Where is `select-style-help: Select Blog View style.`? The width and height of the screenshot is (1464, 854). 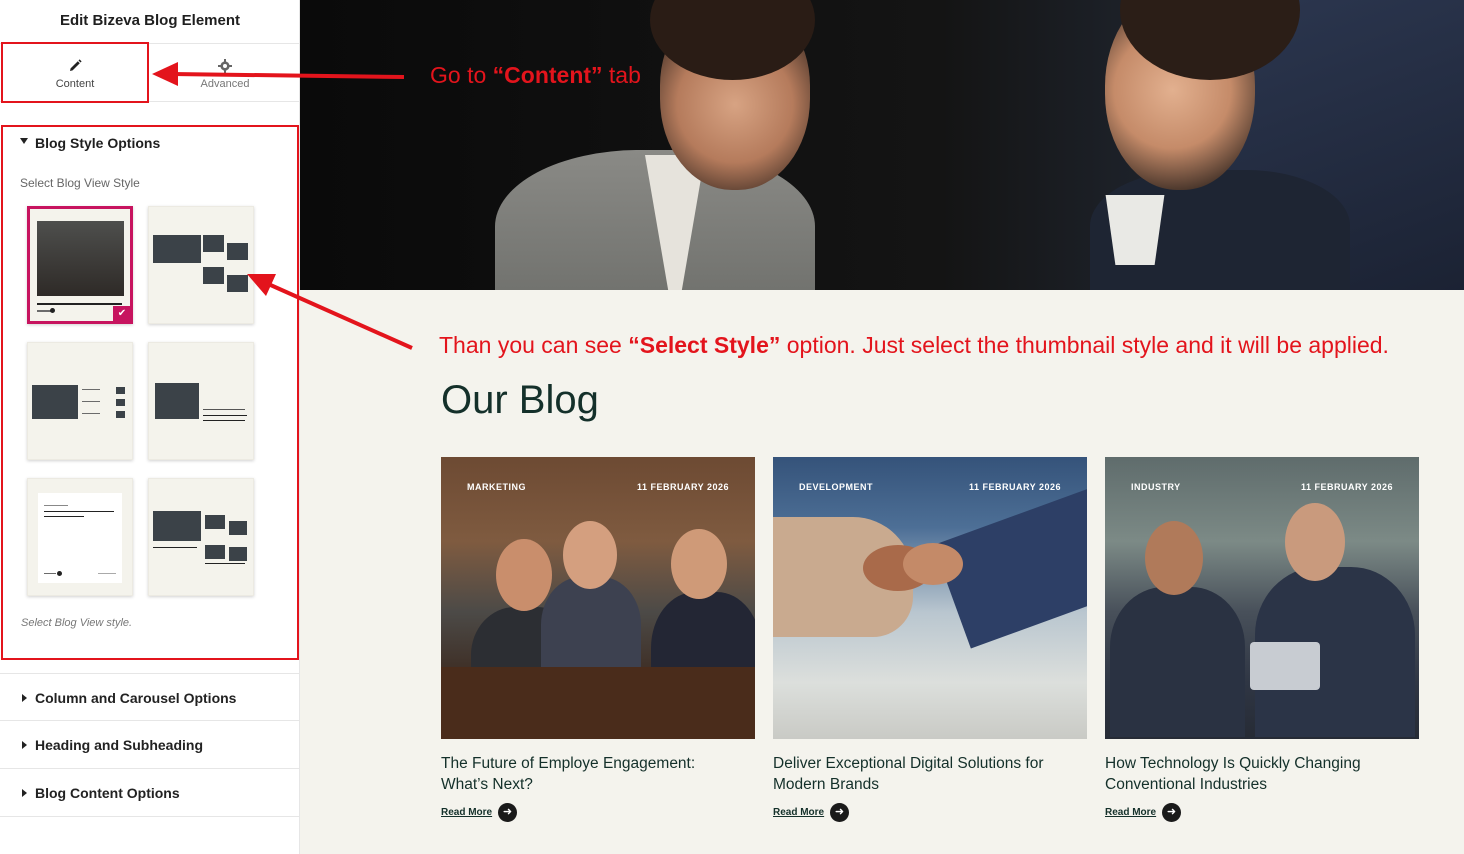
select-style-help: Select Blog View style. is located at coordinates (77, 623).